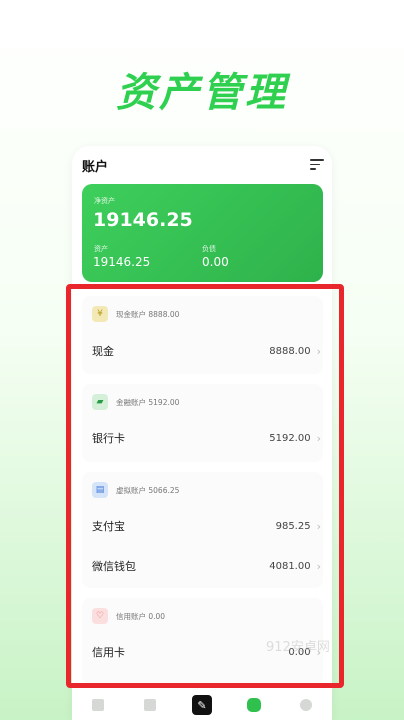 The height and width of the screenshot is (720, 404). I want to click on tab-assets, so click(254, 705).